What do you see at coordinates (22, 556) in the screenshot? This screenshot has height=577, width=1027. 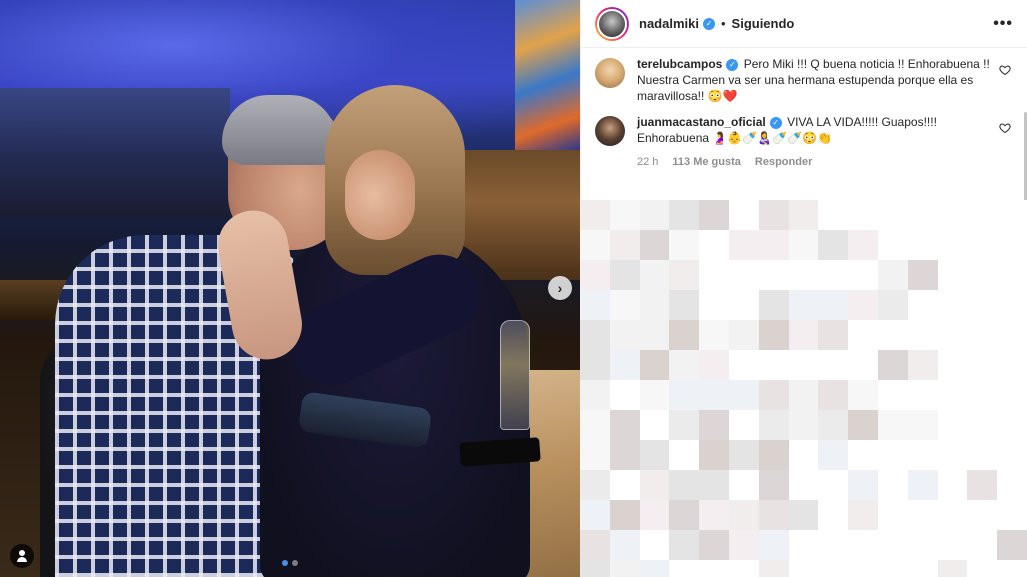 I see `tagged-people-button` at bounding box center [22, 556].